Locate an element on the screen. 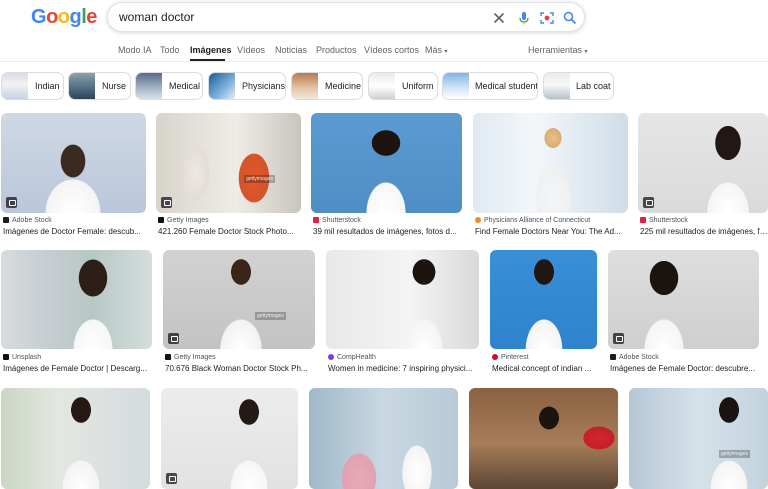 The image size is (768, 489). chip-label: Medical is located at coordinates (185, 86).